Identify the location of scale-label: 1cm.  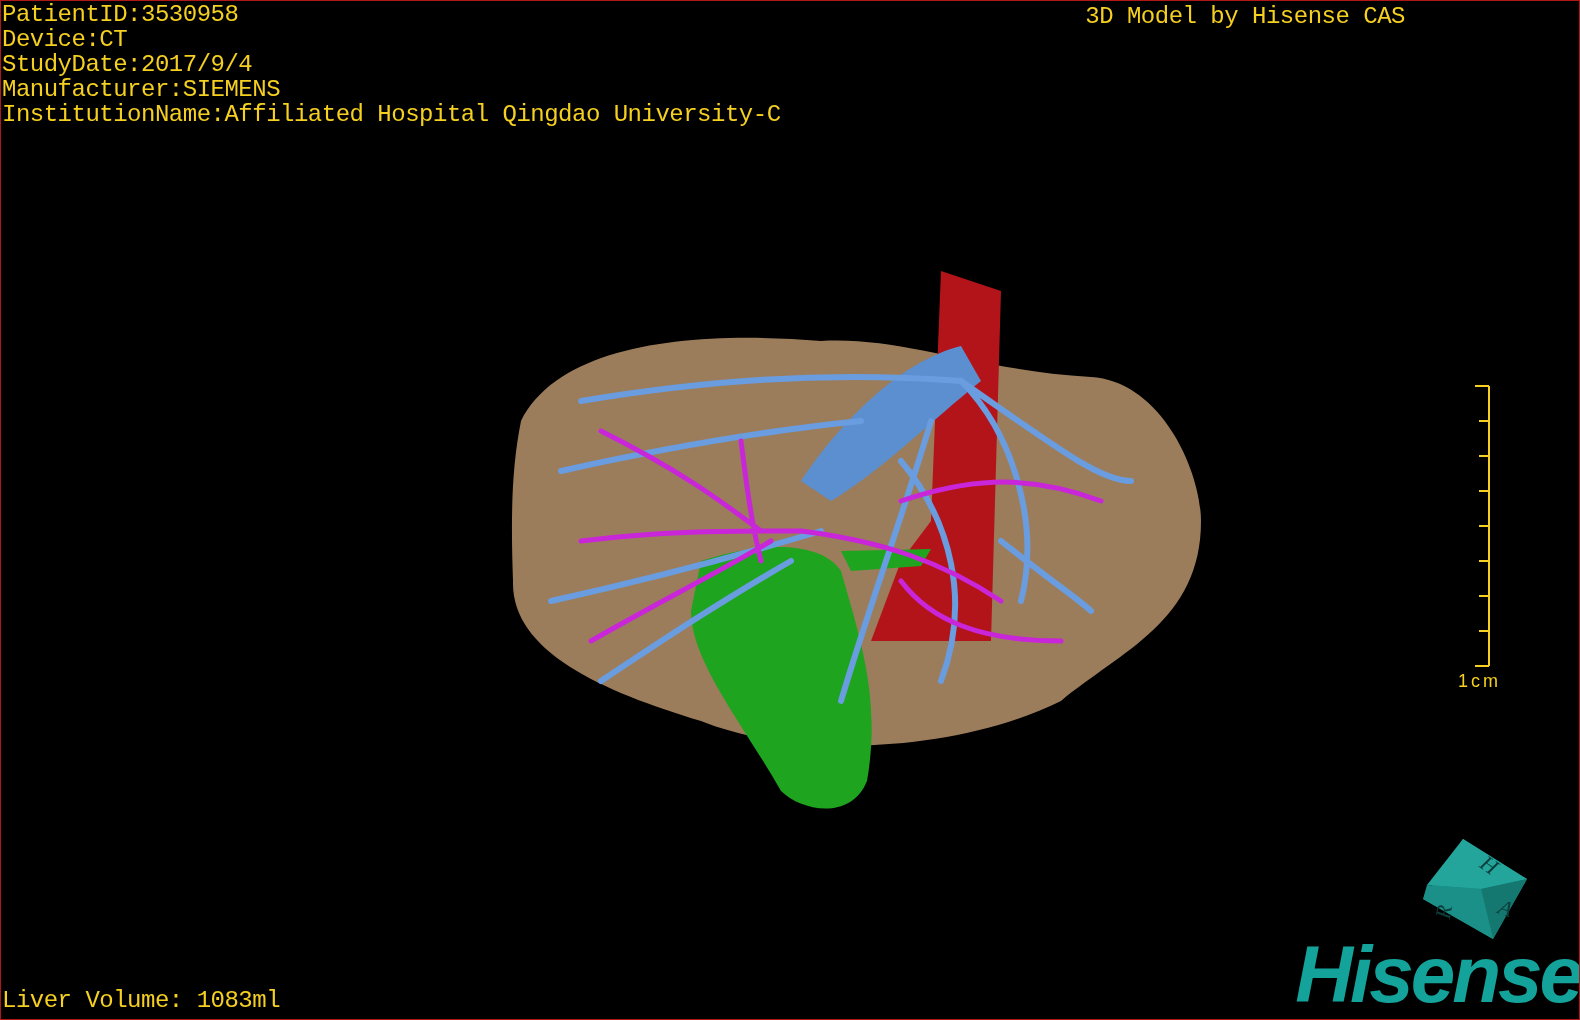
(1479, 681).